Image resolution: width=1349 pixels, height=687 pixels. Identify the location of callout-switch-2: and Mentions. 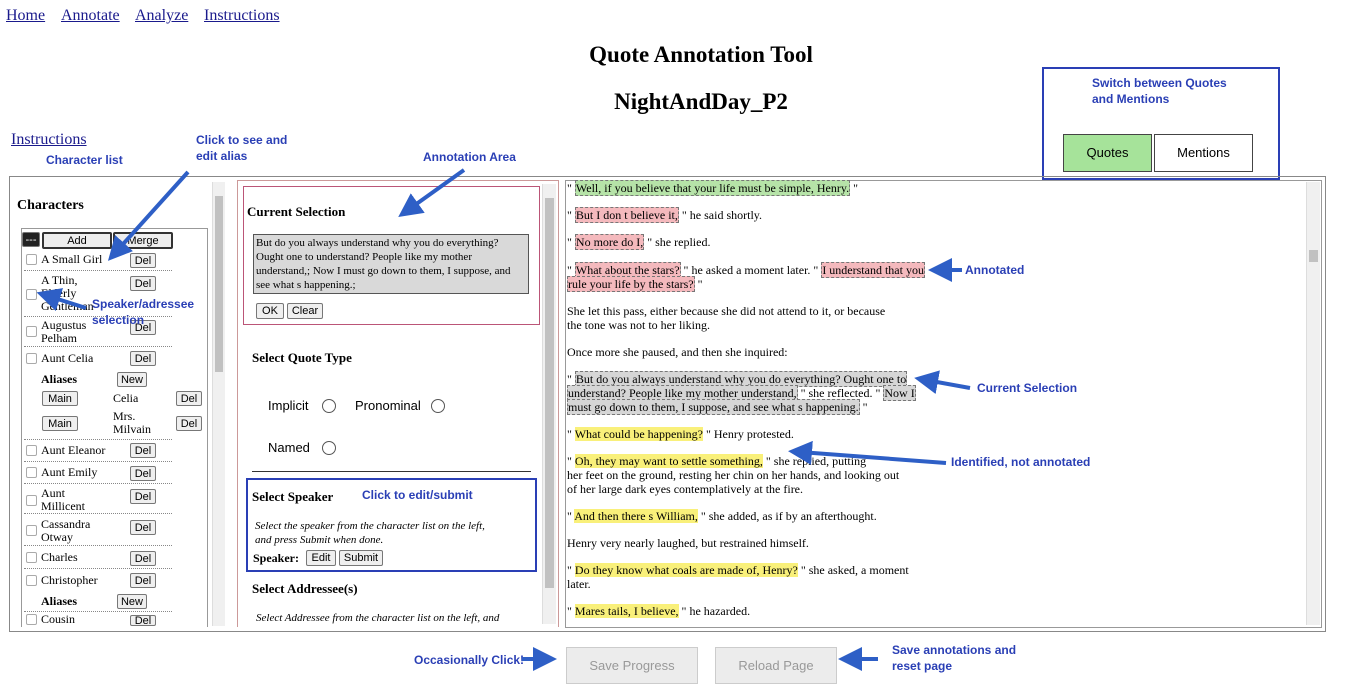
(1131, 99).